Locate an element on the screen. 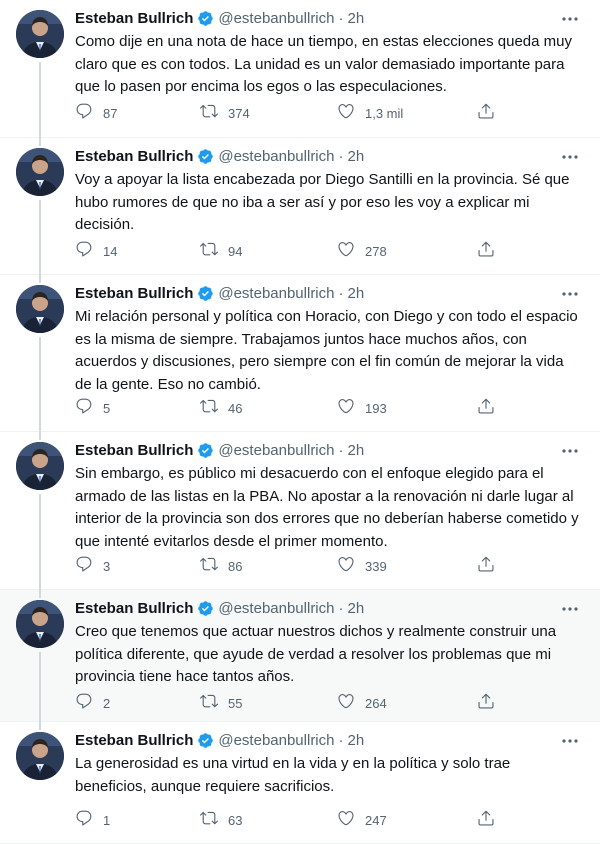 This screenshot has height=844, width=600. reply-count: 2 is located at coordinates (107, 703).